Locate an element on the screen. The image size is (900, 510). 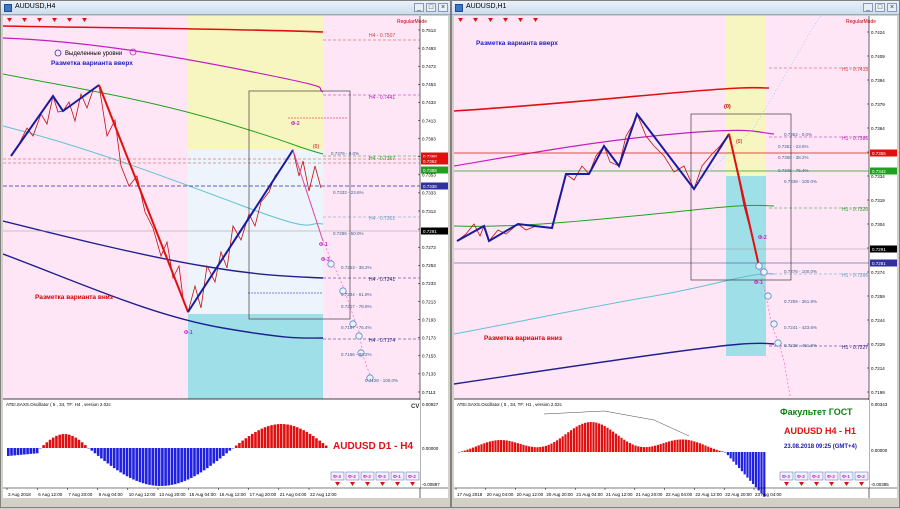
fib-level-label: 0.7361 - 23.6% is located at coordinates (793, 146).